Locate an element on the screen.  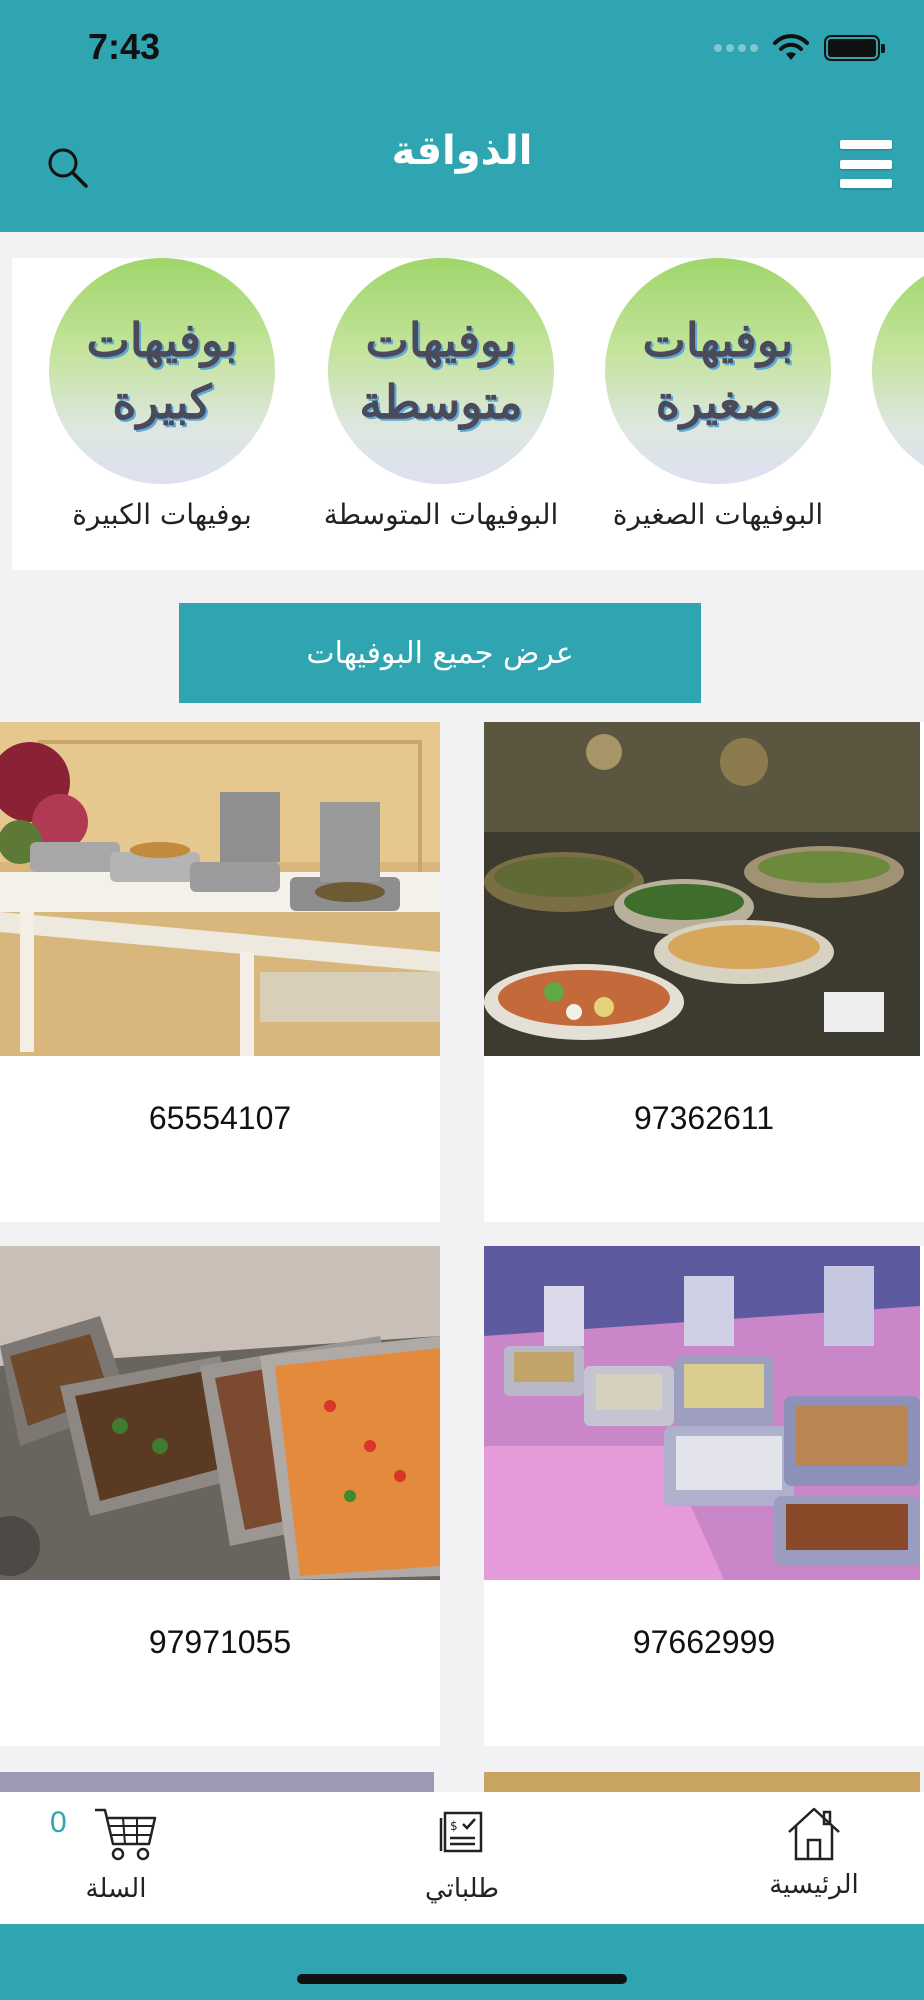
category-large-buffets: بوفيهات كبيرة بوفيهات الكبيرة is located at coordinates (162, 394).